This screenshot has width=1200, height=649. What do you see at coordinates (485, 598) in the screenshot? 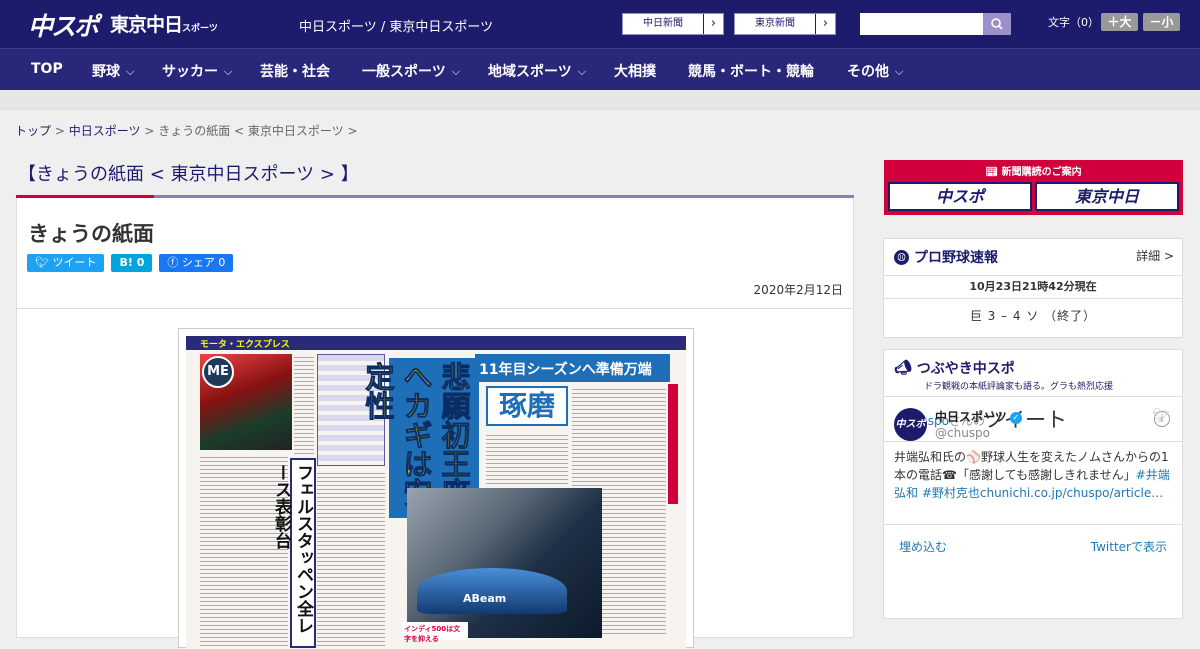
I see `car-sponsor: ABeam` at bounding box center [485, 598].